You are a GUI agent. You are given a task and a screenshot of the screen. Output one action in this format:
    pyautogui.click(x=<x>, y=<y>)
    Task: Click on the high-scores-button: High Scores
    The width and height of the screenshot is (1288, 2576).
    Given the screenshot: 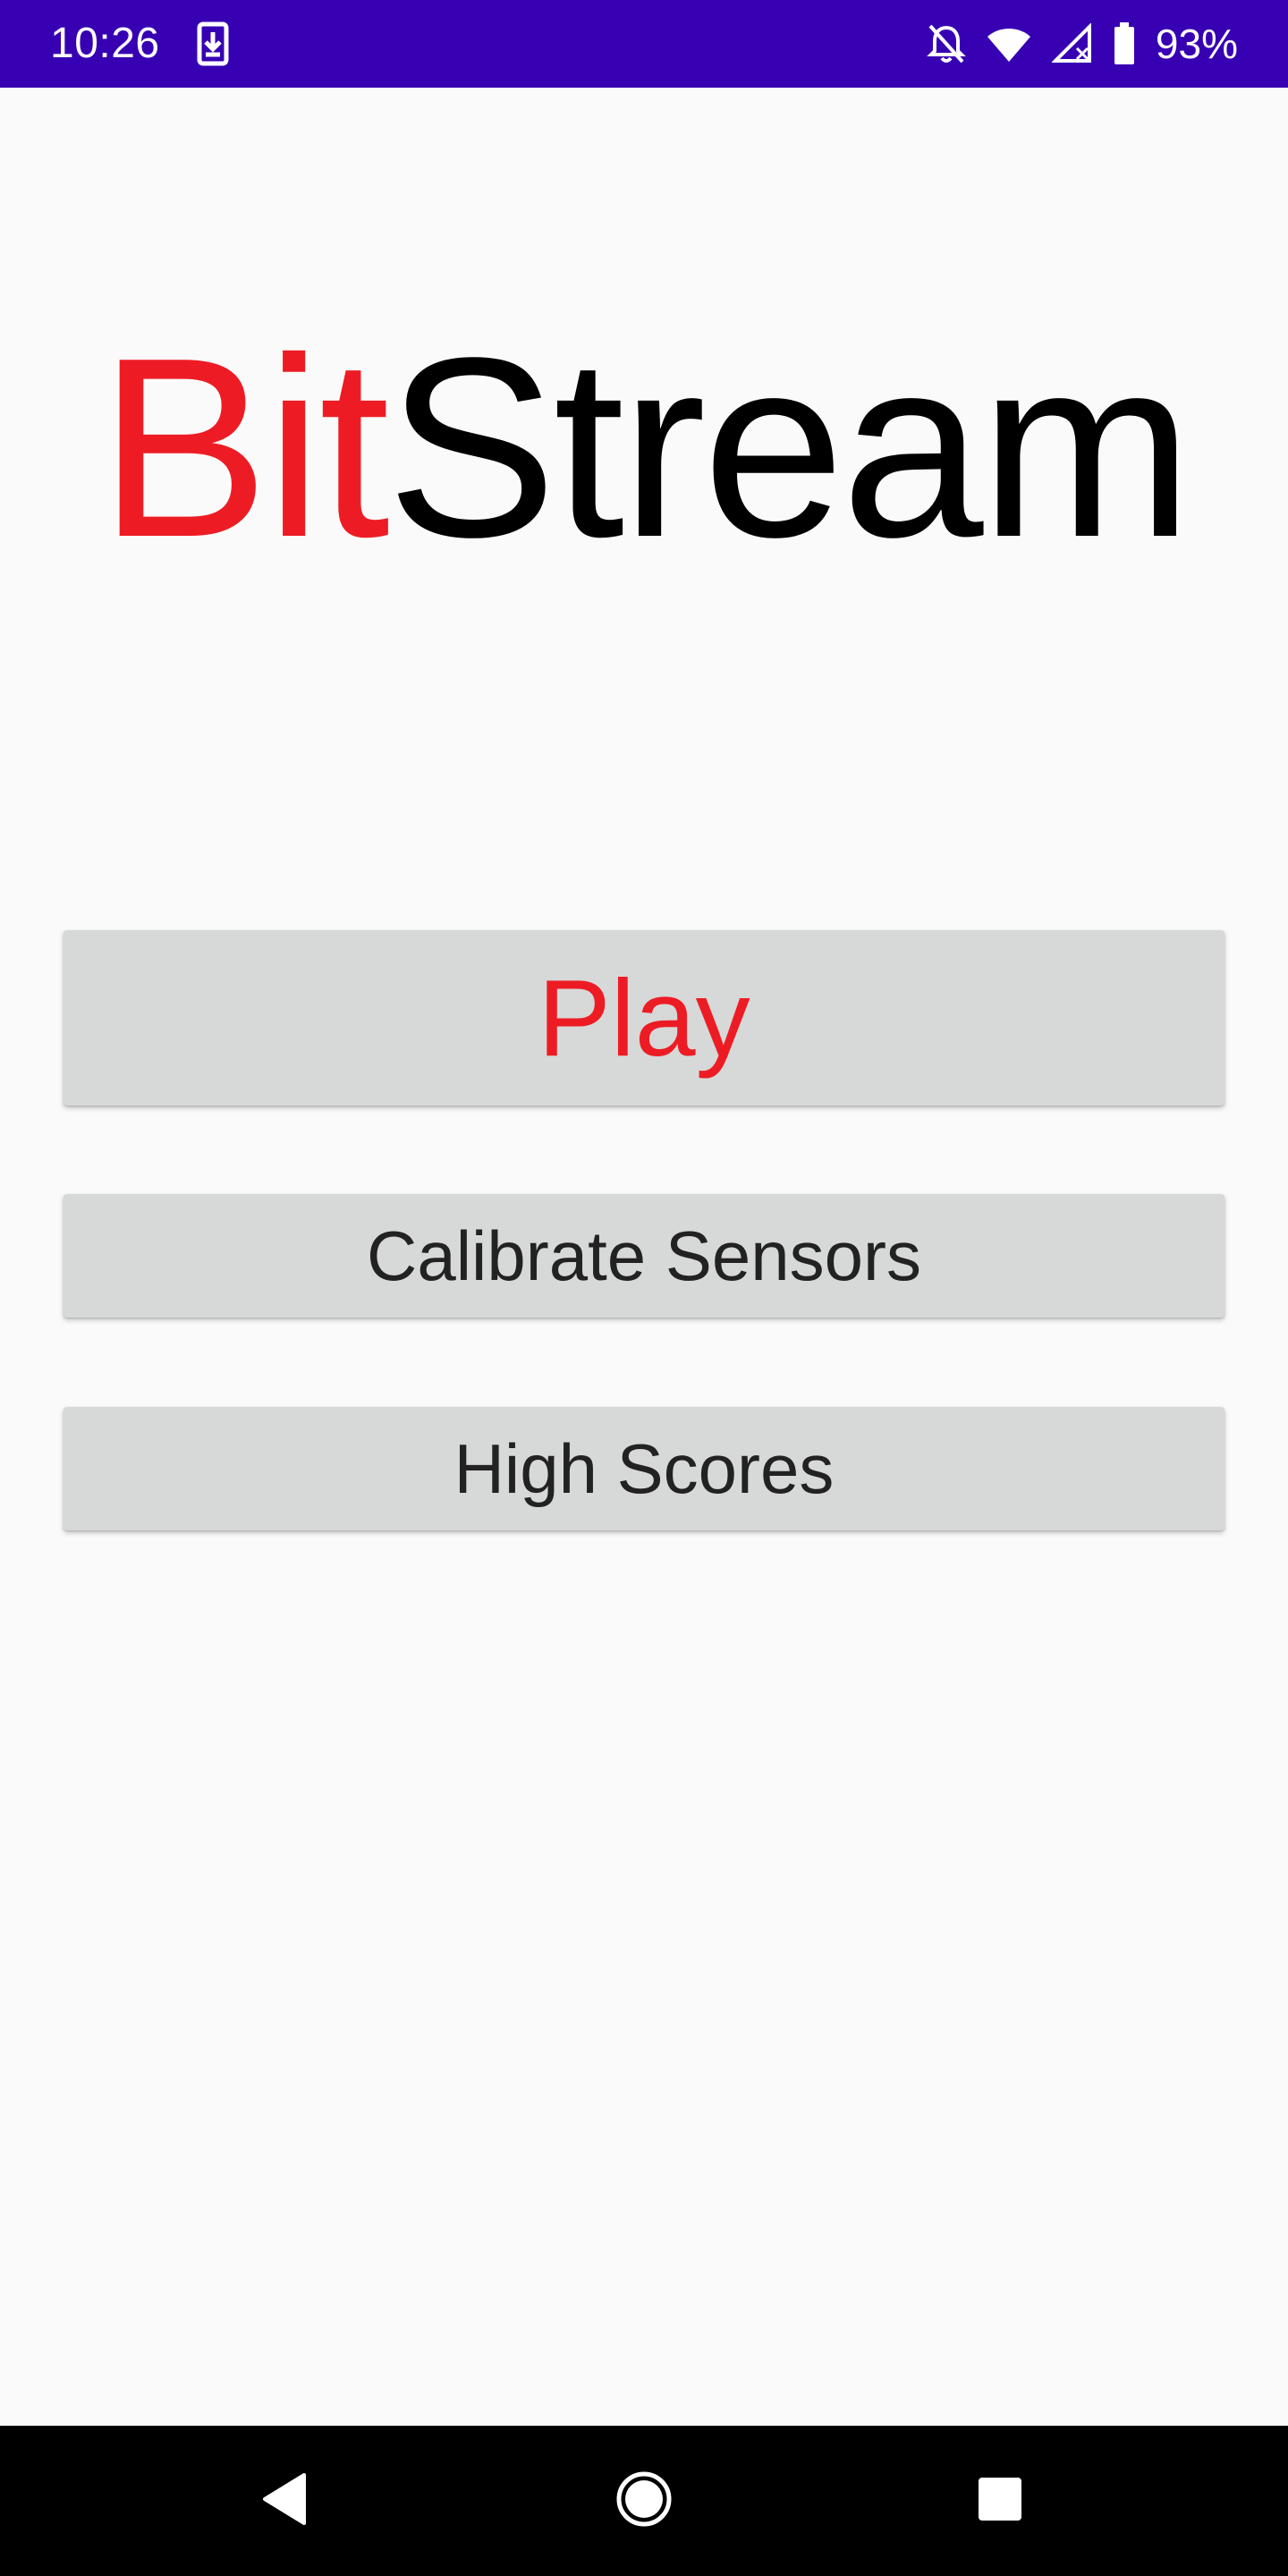 What is the action you would take?
    pyautogui.click(x=644, y=1468)
    